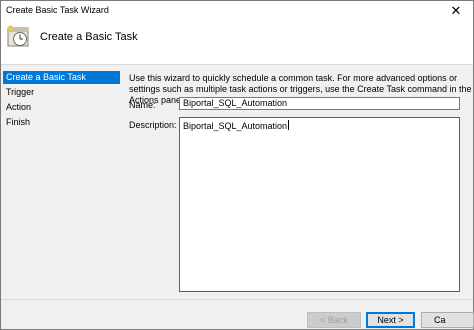  I want to click on description-field-text: Biportal_SQL_Automation, so click(235, 126).